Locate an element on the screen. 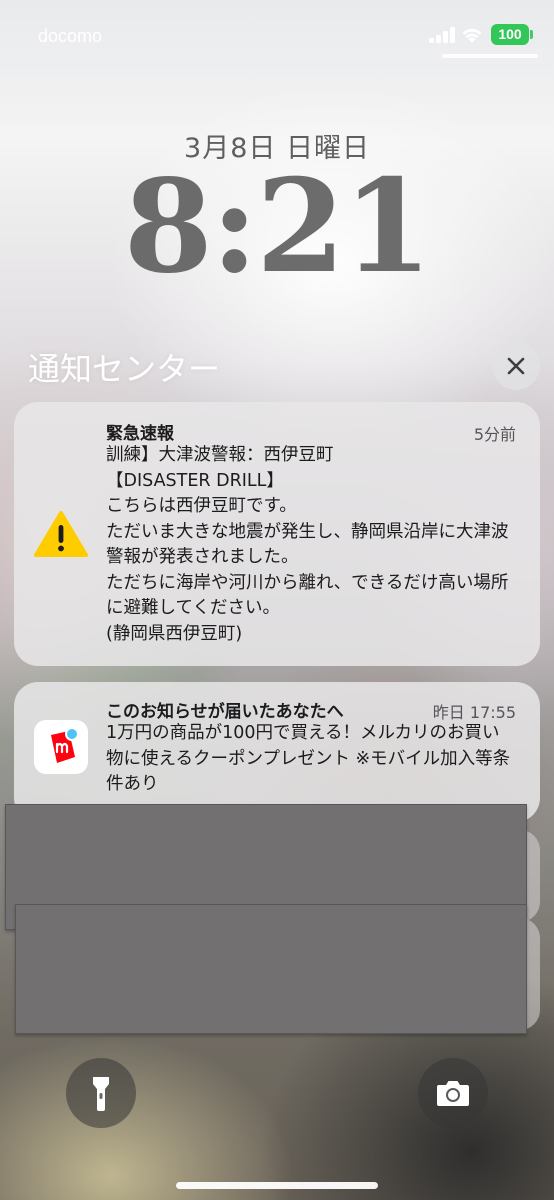 This screenshot has width=554, height=1200. signal-icon is located at coordinates (442, 35).